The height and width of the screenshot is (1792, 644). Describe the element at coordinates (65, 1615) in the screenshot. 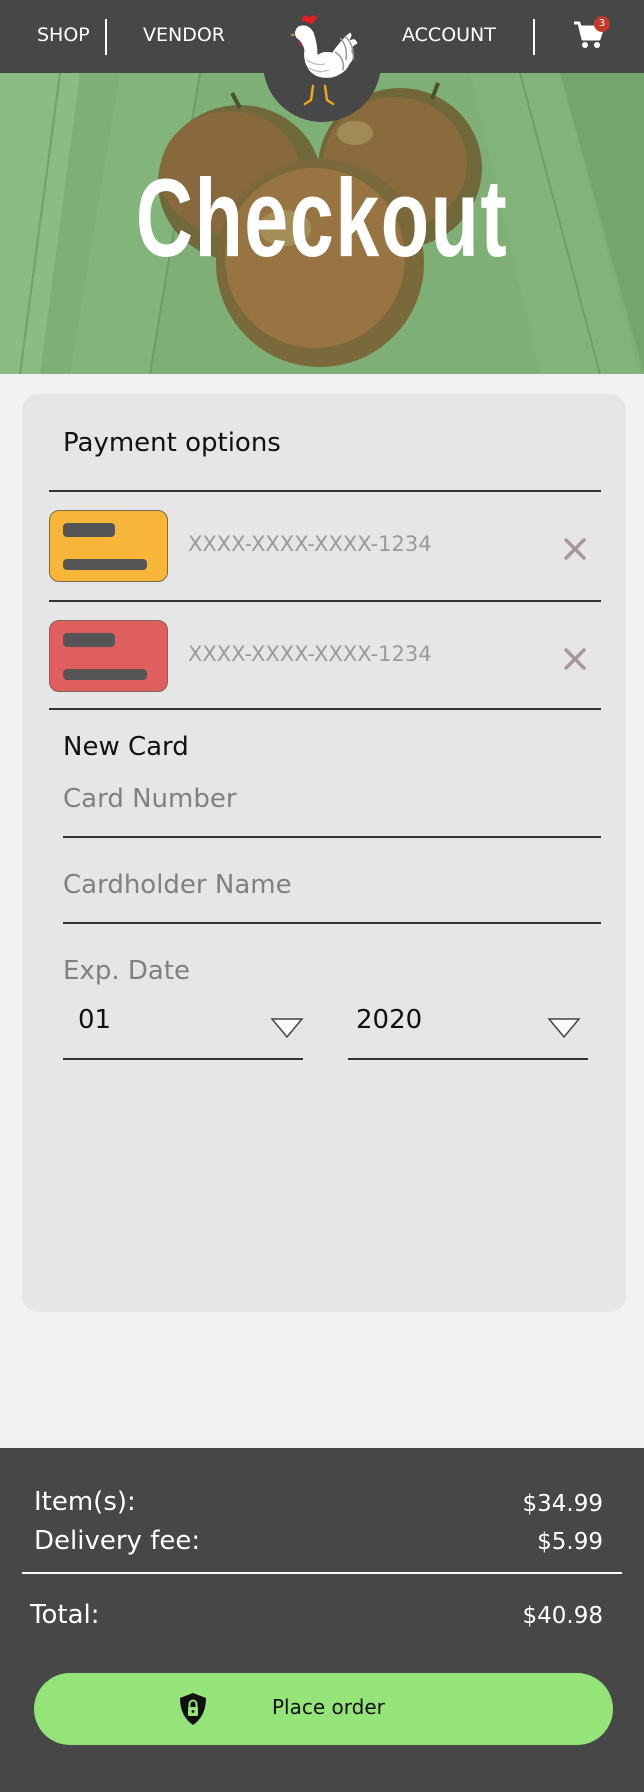

I see `total-label: Total:` at that location.